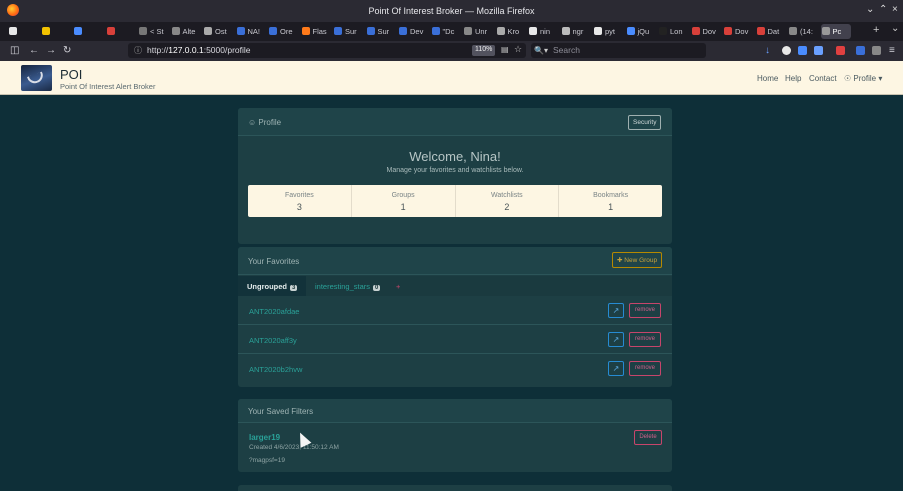 The height and width of the screenshot is (491, 903). What do you see at coordinates (892, 50) in the screenshot?
I see `menu-hamburger-icon: ≡` at bounding box center [892, 50].